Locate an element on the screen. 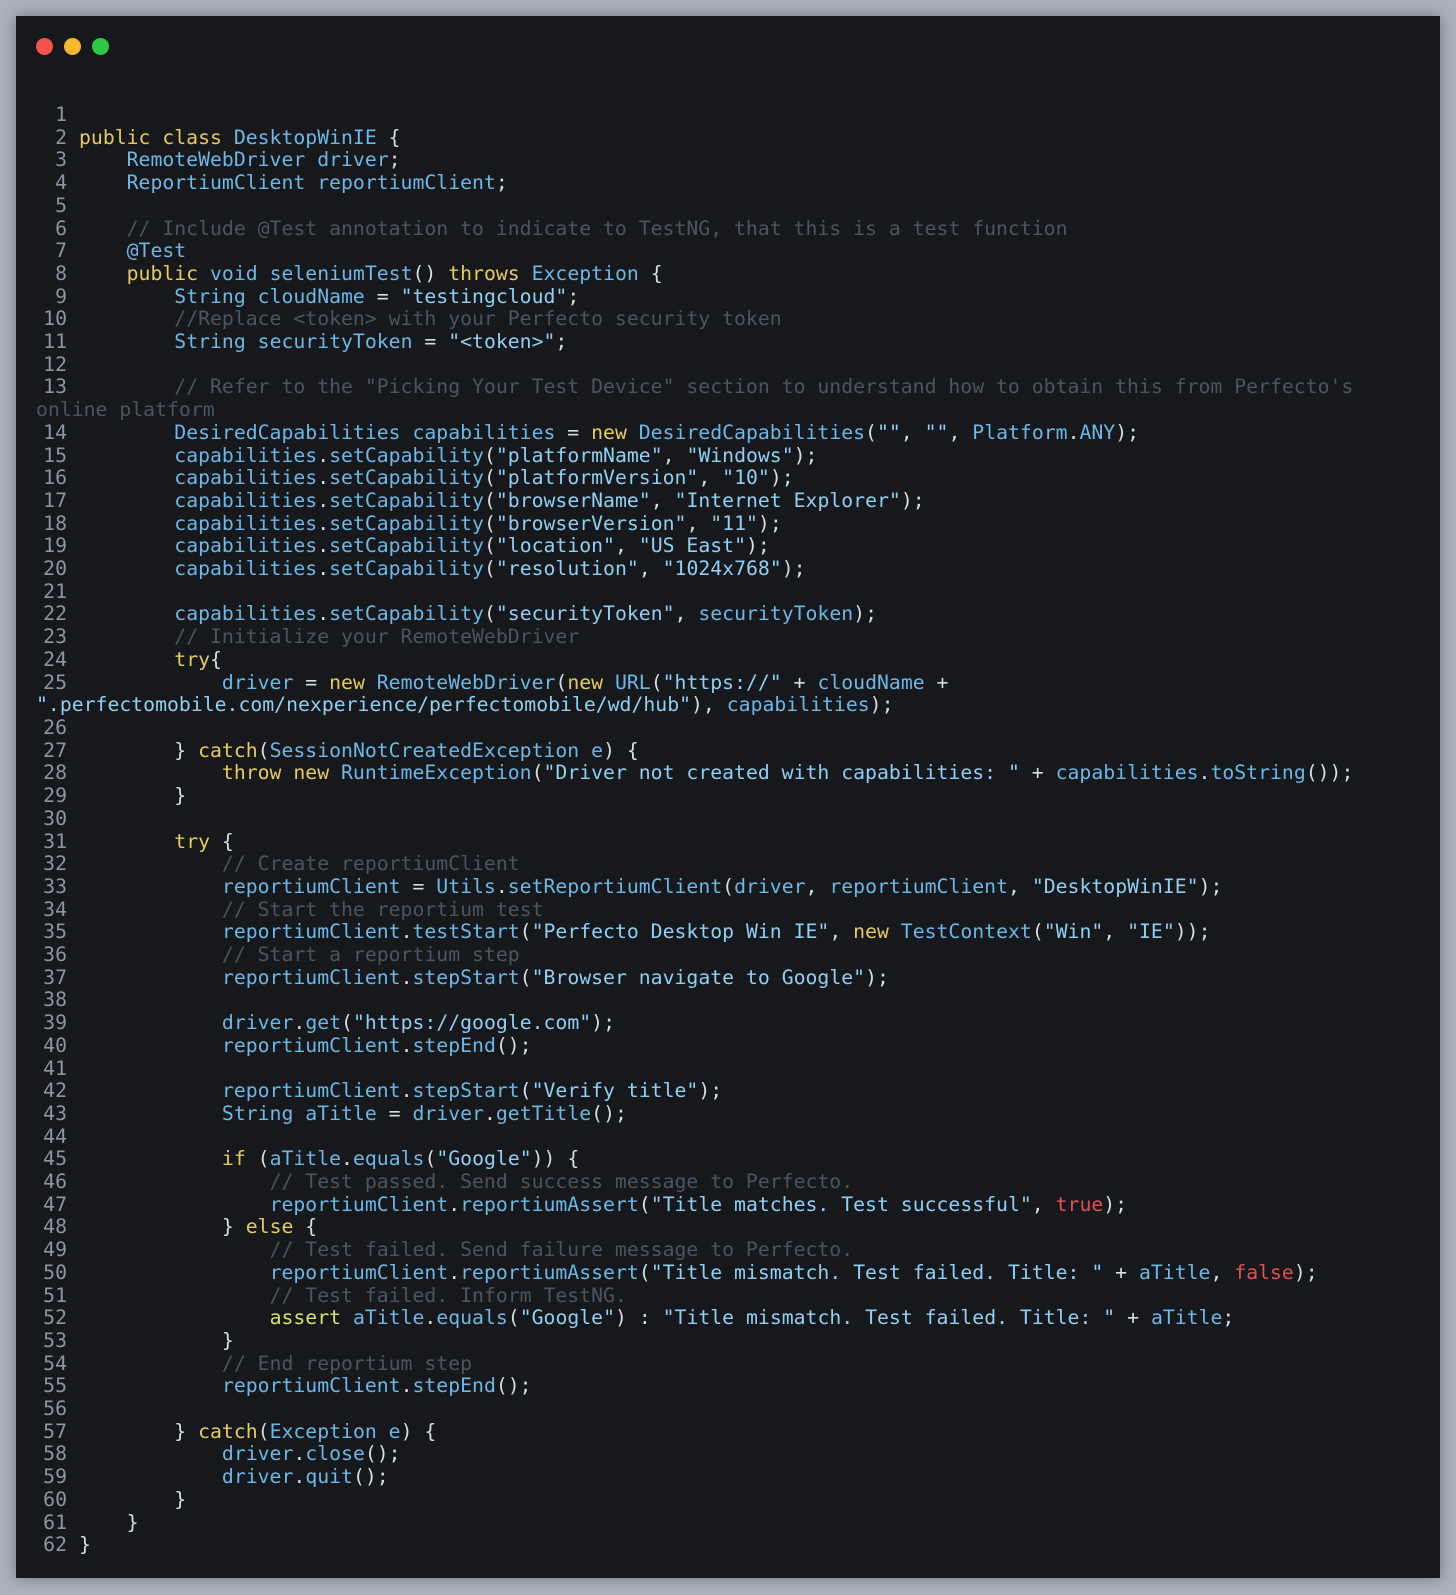 The image size is (1456, 1595). code-text: } catch(Exception e) { is located at coordinates (749, 1431).